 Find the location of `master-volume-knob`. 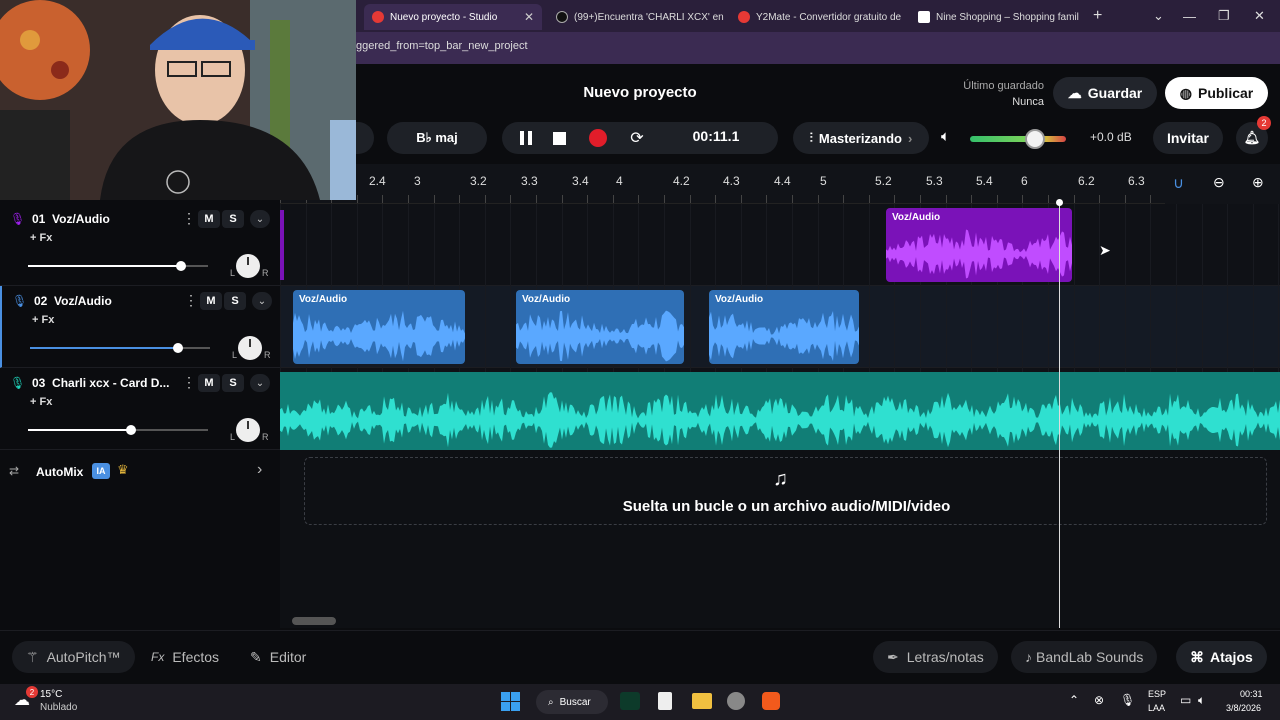

master-volume-knob is located at coordinates (1035, 139).